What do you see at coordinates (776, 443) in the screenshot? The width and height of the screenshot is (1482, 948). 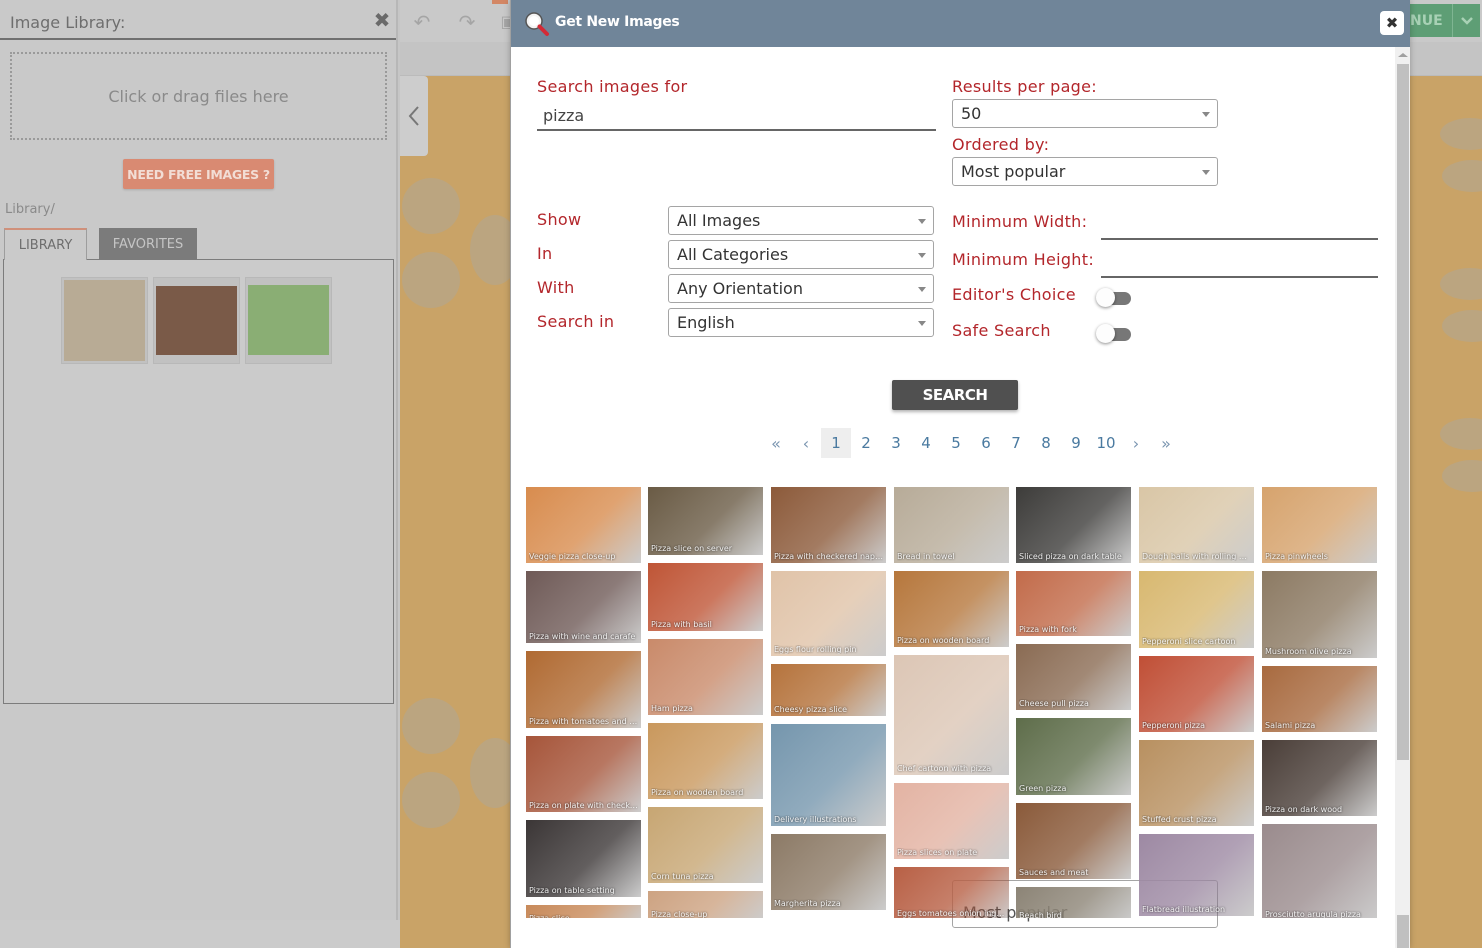 I see `first-page-icon: «` at bounding box center [776, 443].